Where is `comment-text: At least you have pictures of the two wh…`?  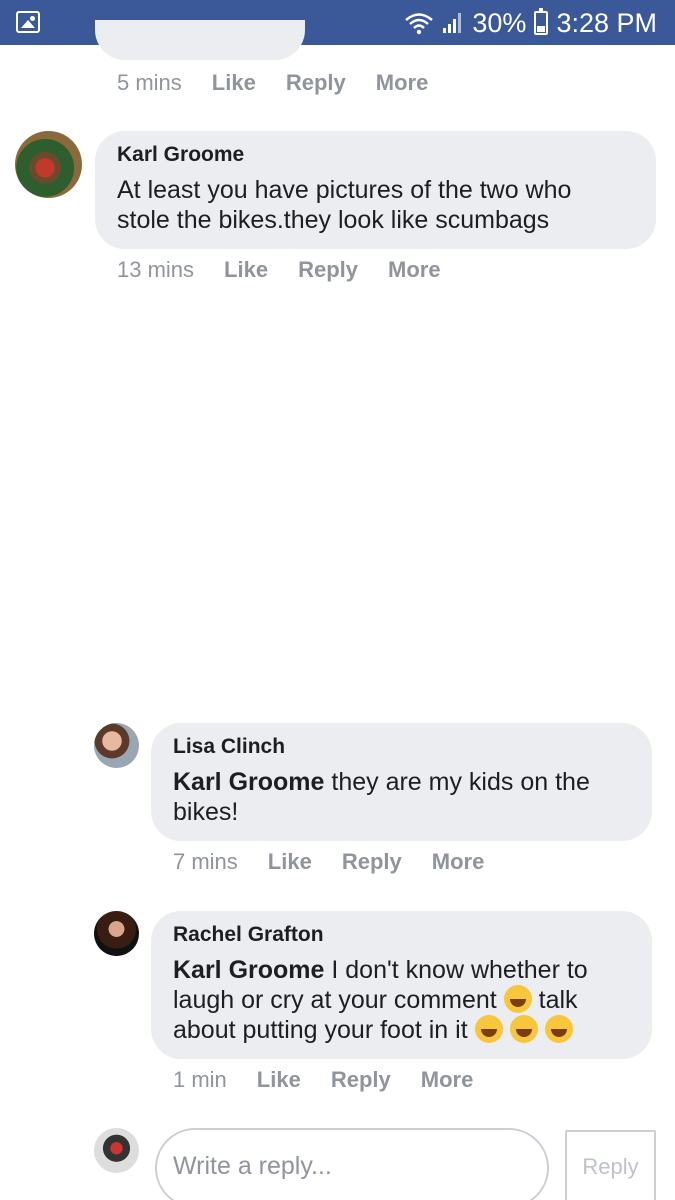
comment-text: At least you have pictures of the two wh… is located at coordinates (344, 205).